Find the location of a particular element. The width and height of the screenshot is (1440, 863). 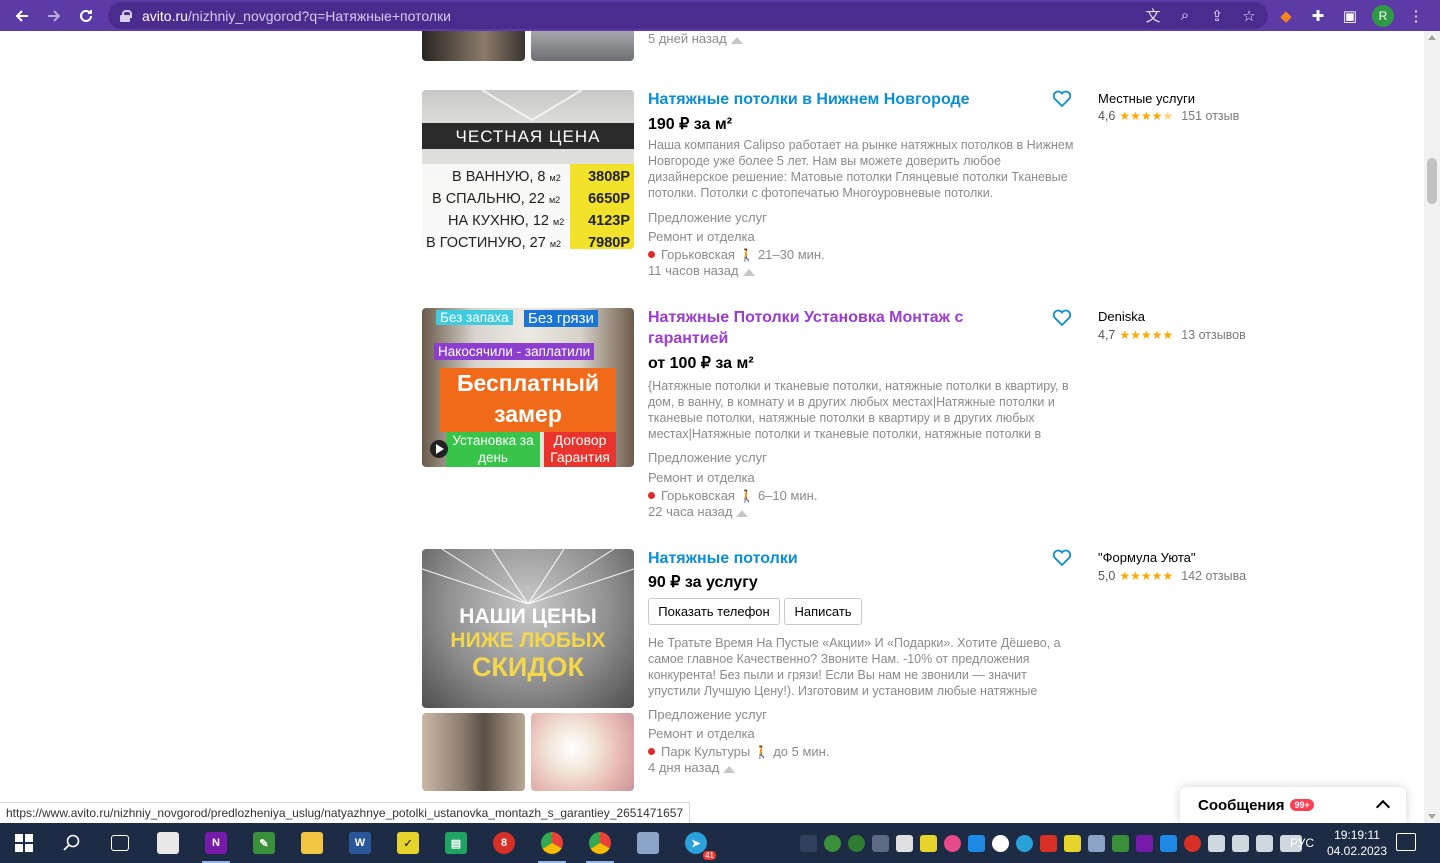

volume-tray-icon is located at coordinates (1264, 843).